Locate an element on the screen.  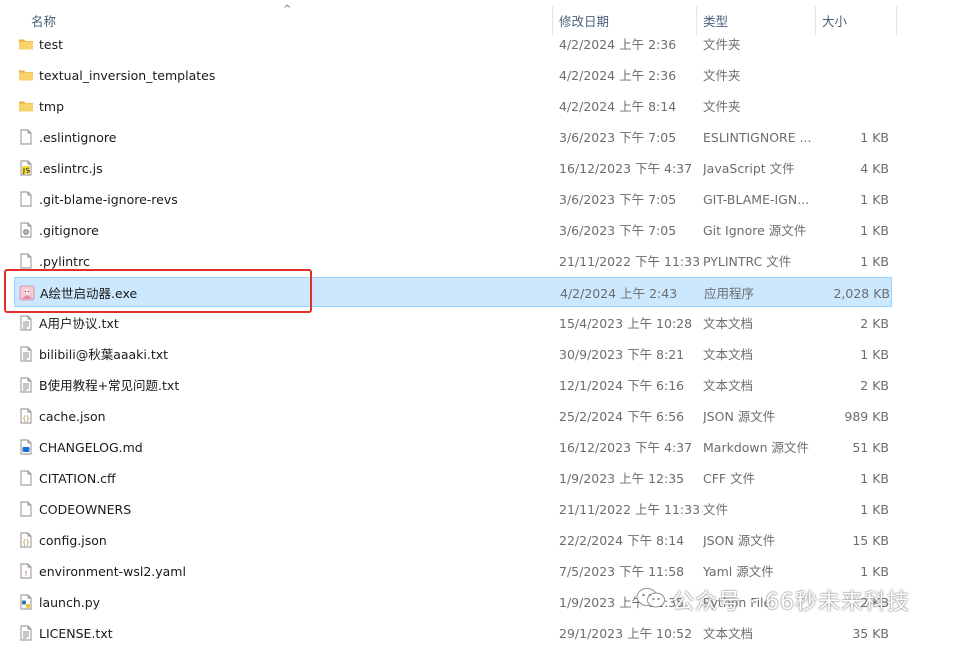
gear-file-icon is located at coordinates (26, 230).